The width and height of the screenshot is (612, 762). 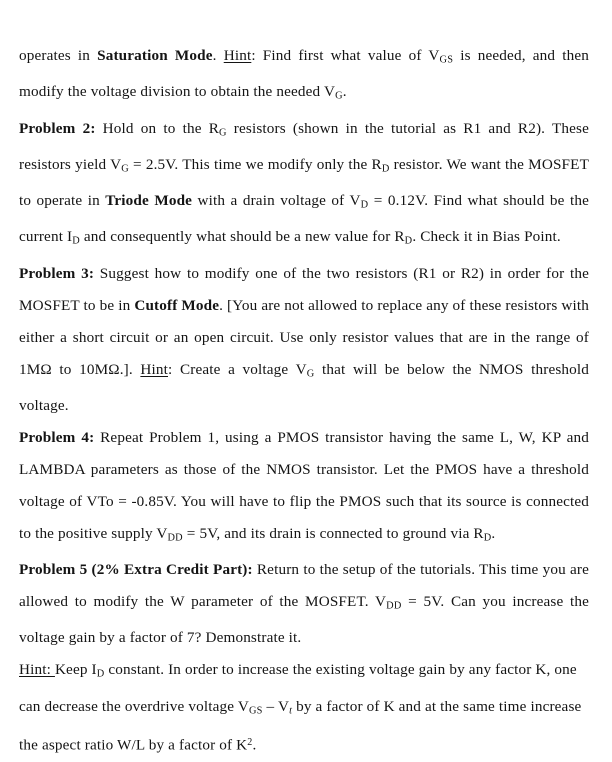 I want to click on text-run: Problem 4:, so click(x=57, y=437).